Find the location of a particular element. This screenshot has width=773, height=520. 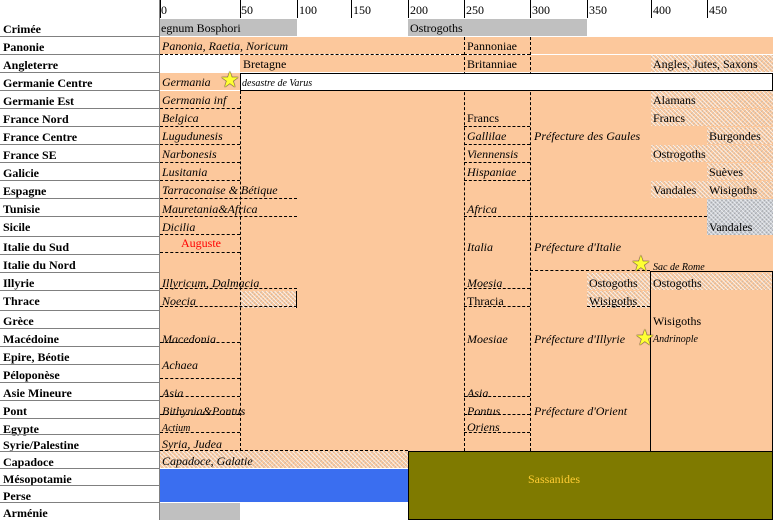

cell-angles: Angles, Jutes, Saxons is located at coordinates (705, 64).